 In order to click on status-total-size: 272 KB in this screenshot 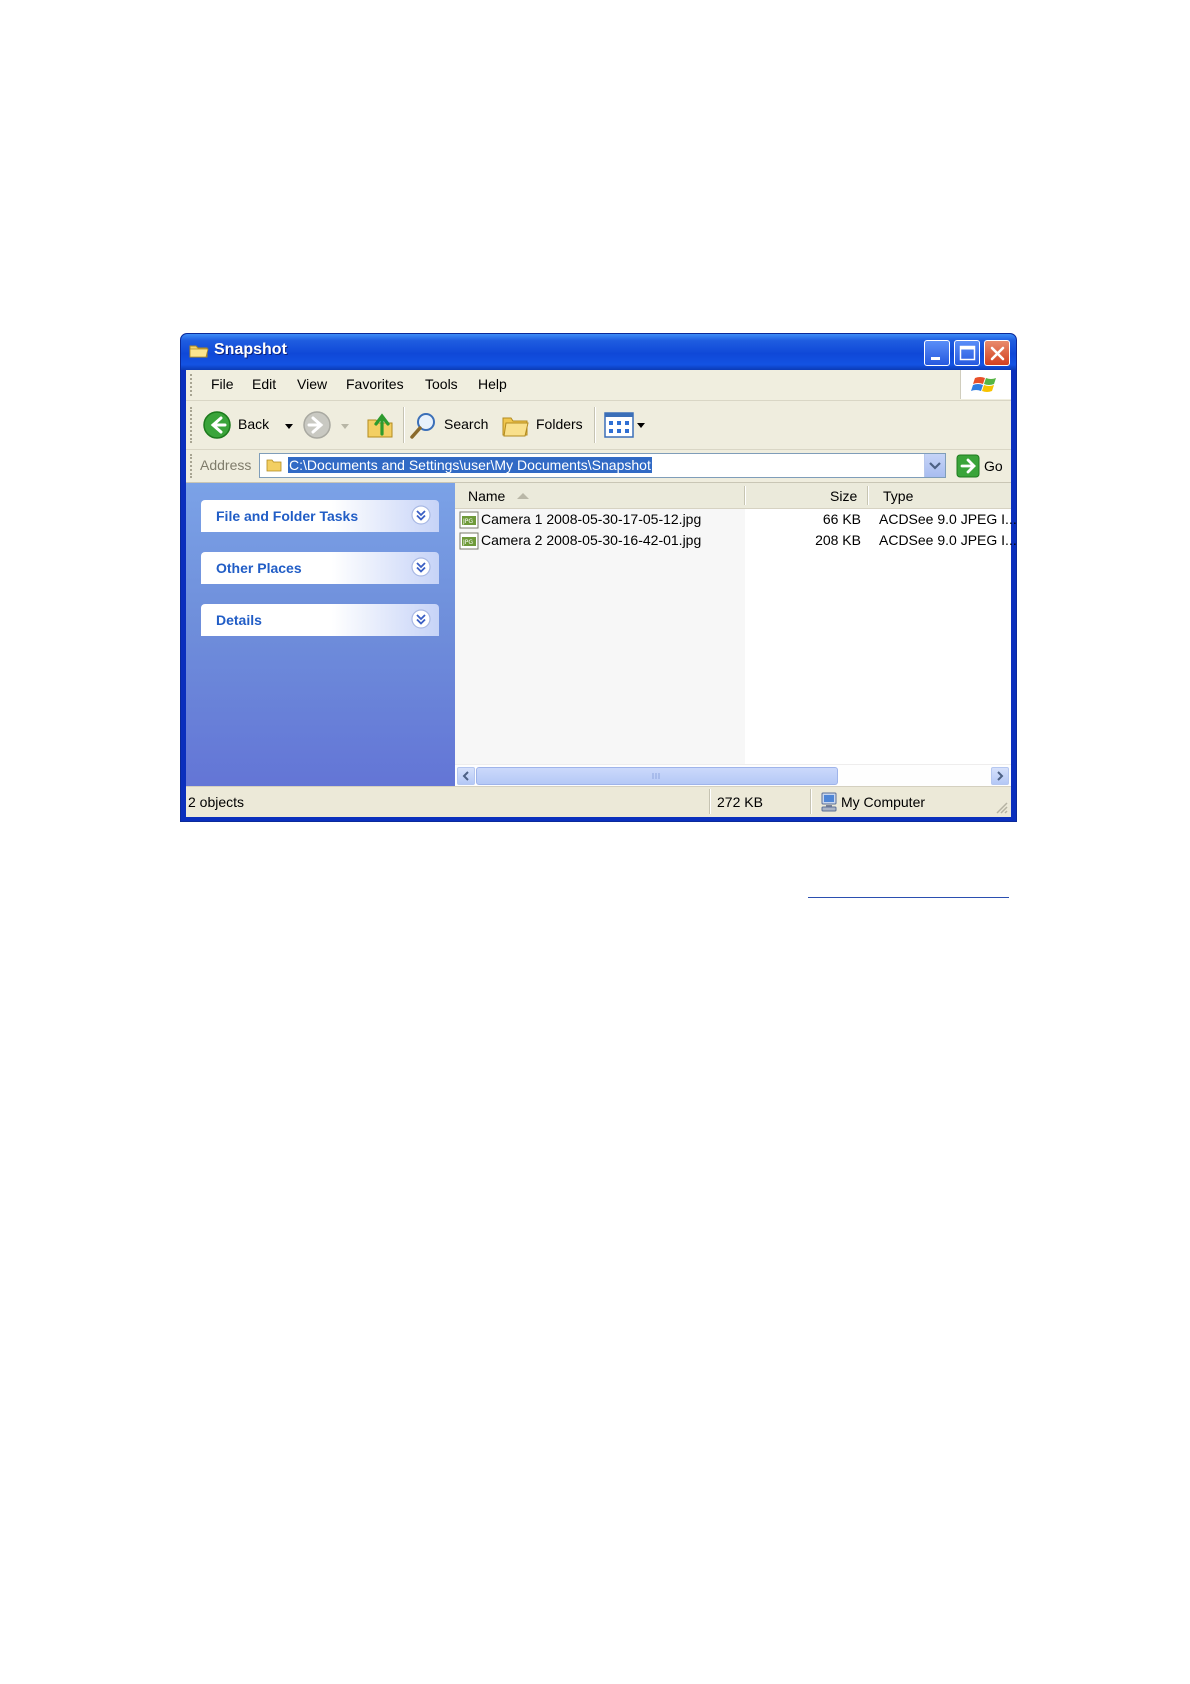, I will do `click(740, 802)`.